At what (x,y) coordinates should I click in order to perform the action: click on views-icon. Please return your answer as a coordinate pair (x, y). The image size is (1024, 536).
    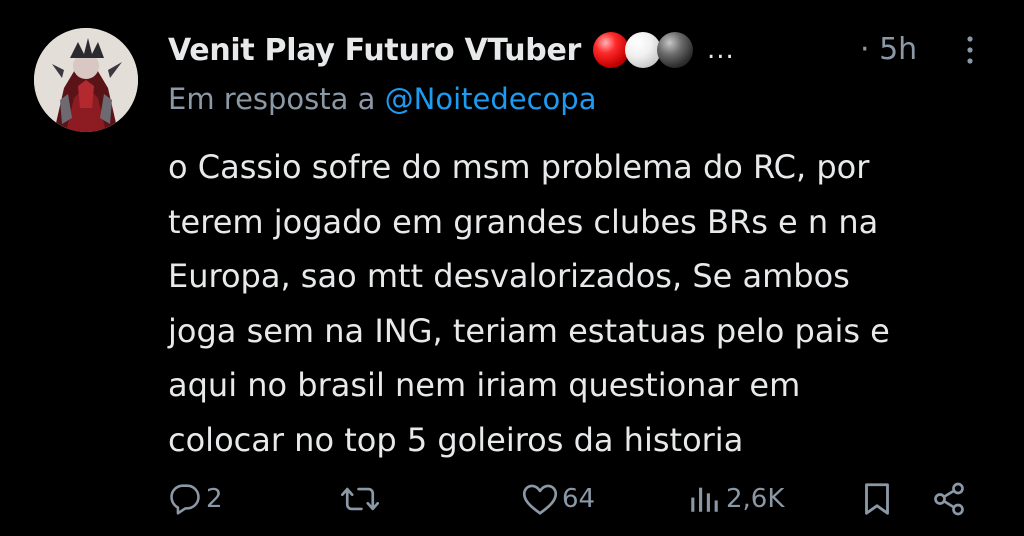
    Looking at the image, I should click on (704, 499).